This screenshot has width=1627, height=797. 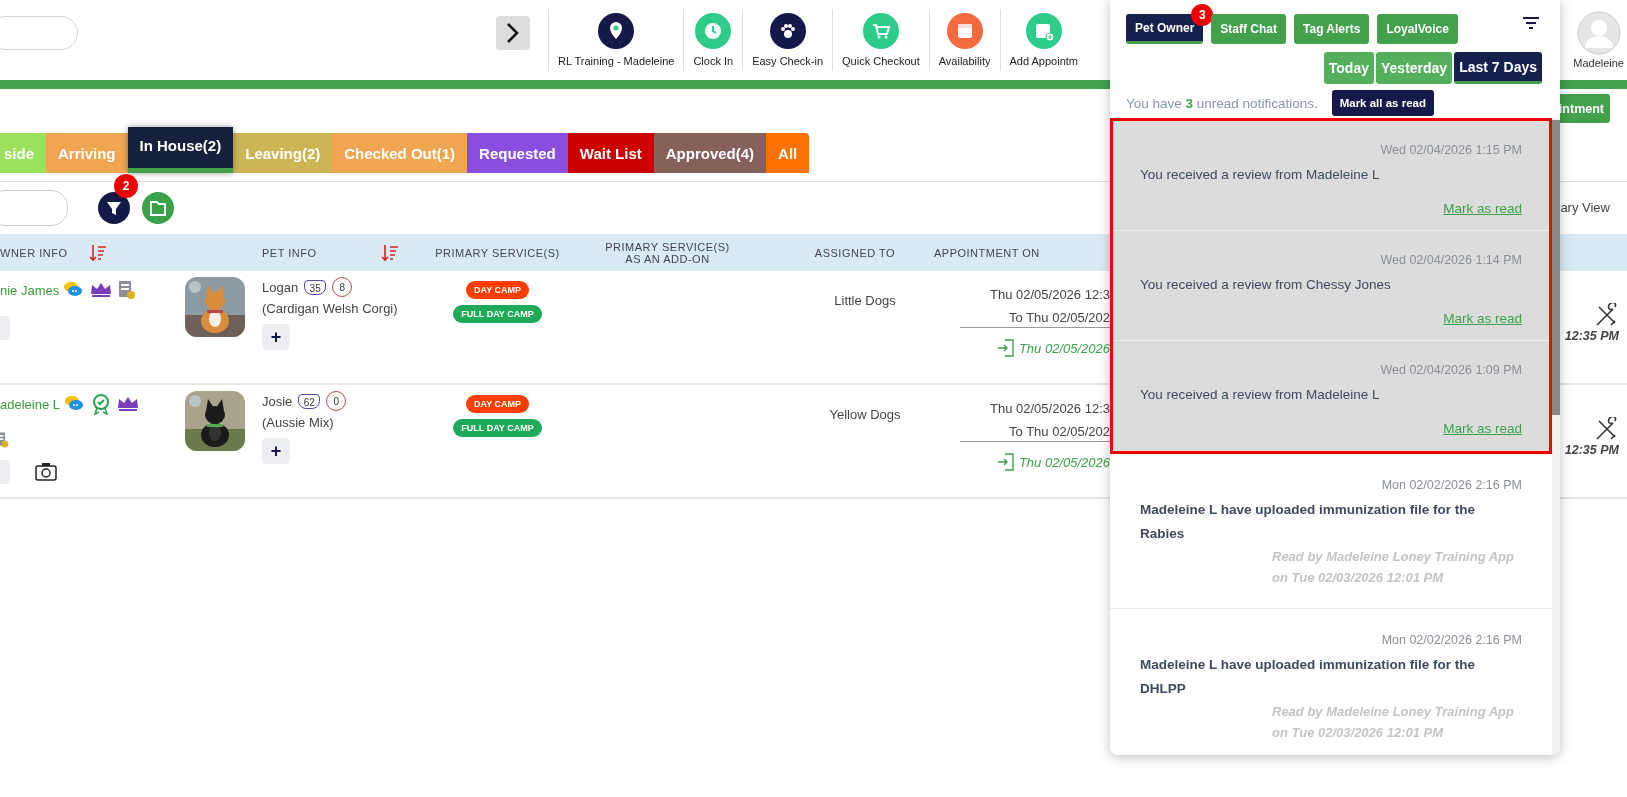 I want to click on owner-name: adeleine L, so click(x=30, y=404).